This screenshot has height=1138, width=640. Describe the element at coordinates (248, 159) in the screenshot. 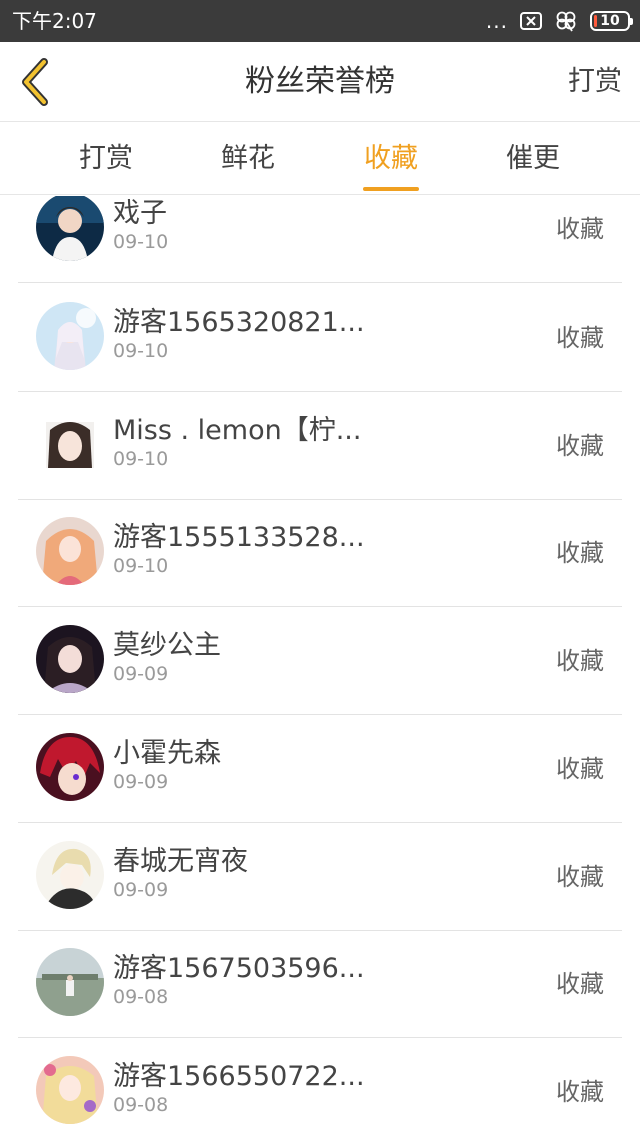

I see `tab-flowers: 鲜花` at that location.